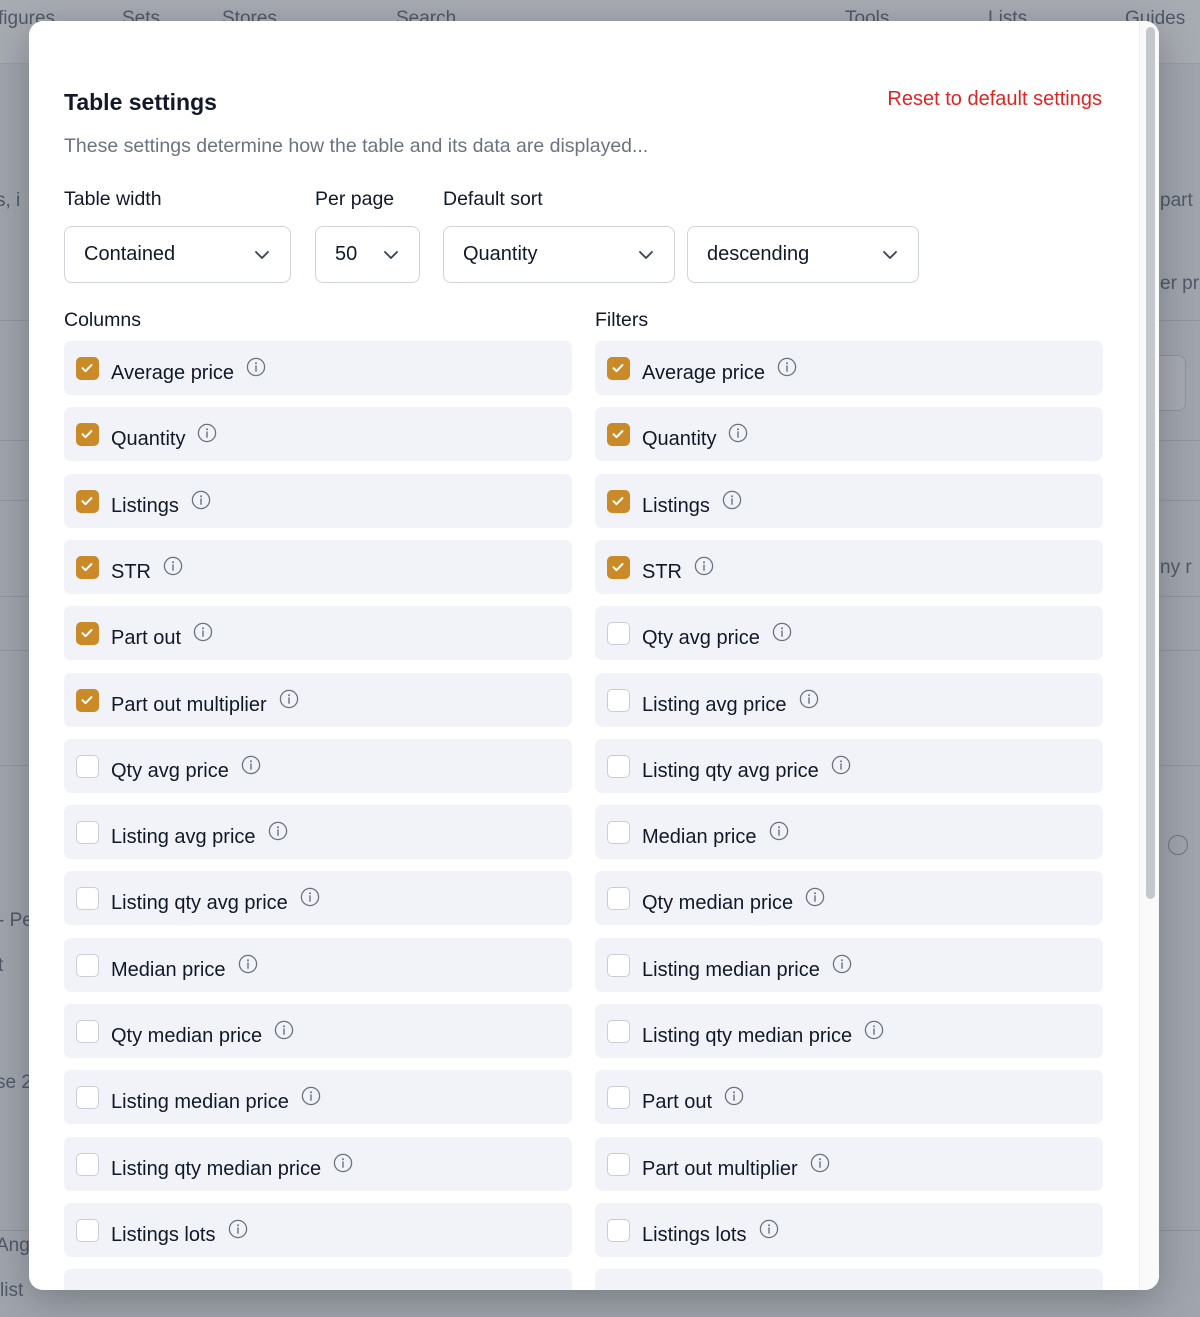 This screenshot has height=1317, width=1200. Describe the element at coordinates (849, 368) in the screenshot. I see `filters-option-row: Average price` at that location.